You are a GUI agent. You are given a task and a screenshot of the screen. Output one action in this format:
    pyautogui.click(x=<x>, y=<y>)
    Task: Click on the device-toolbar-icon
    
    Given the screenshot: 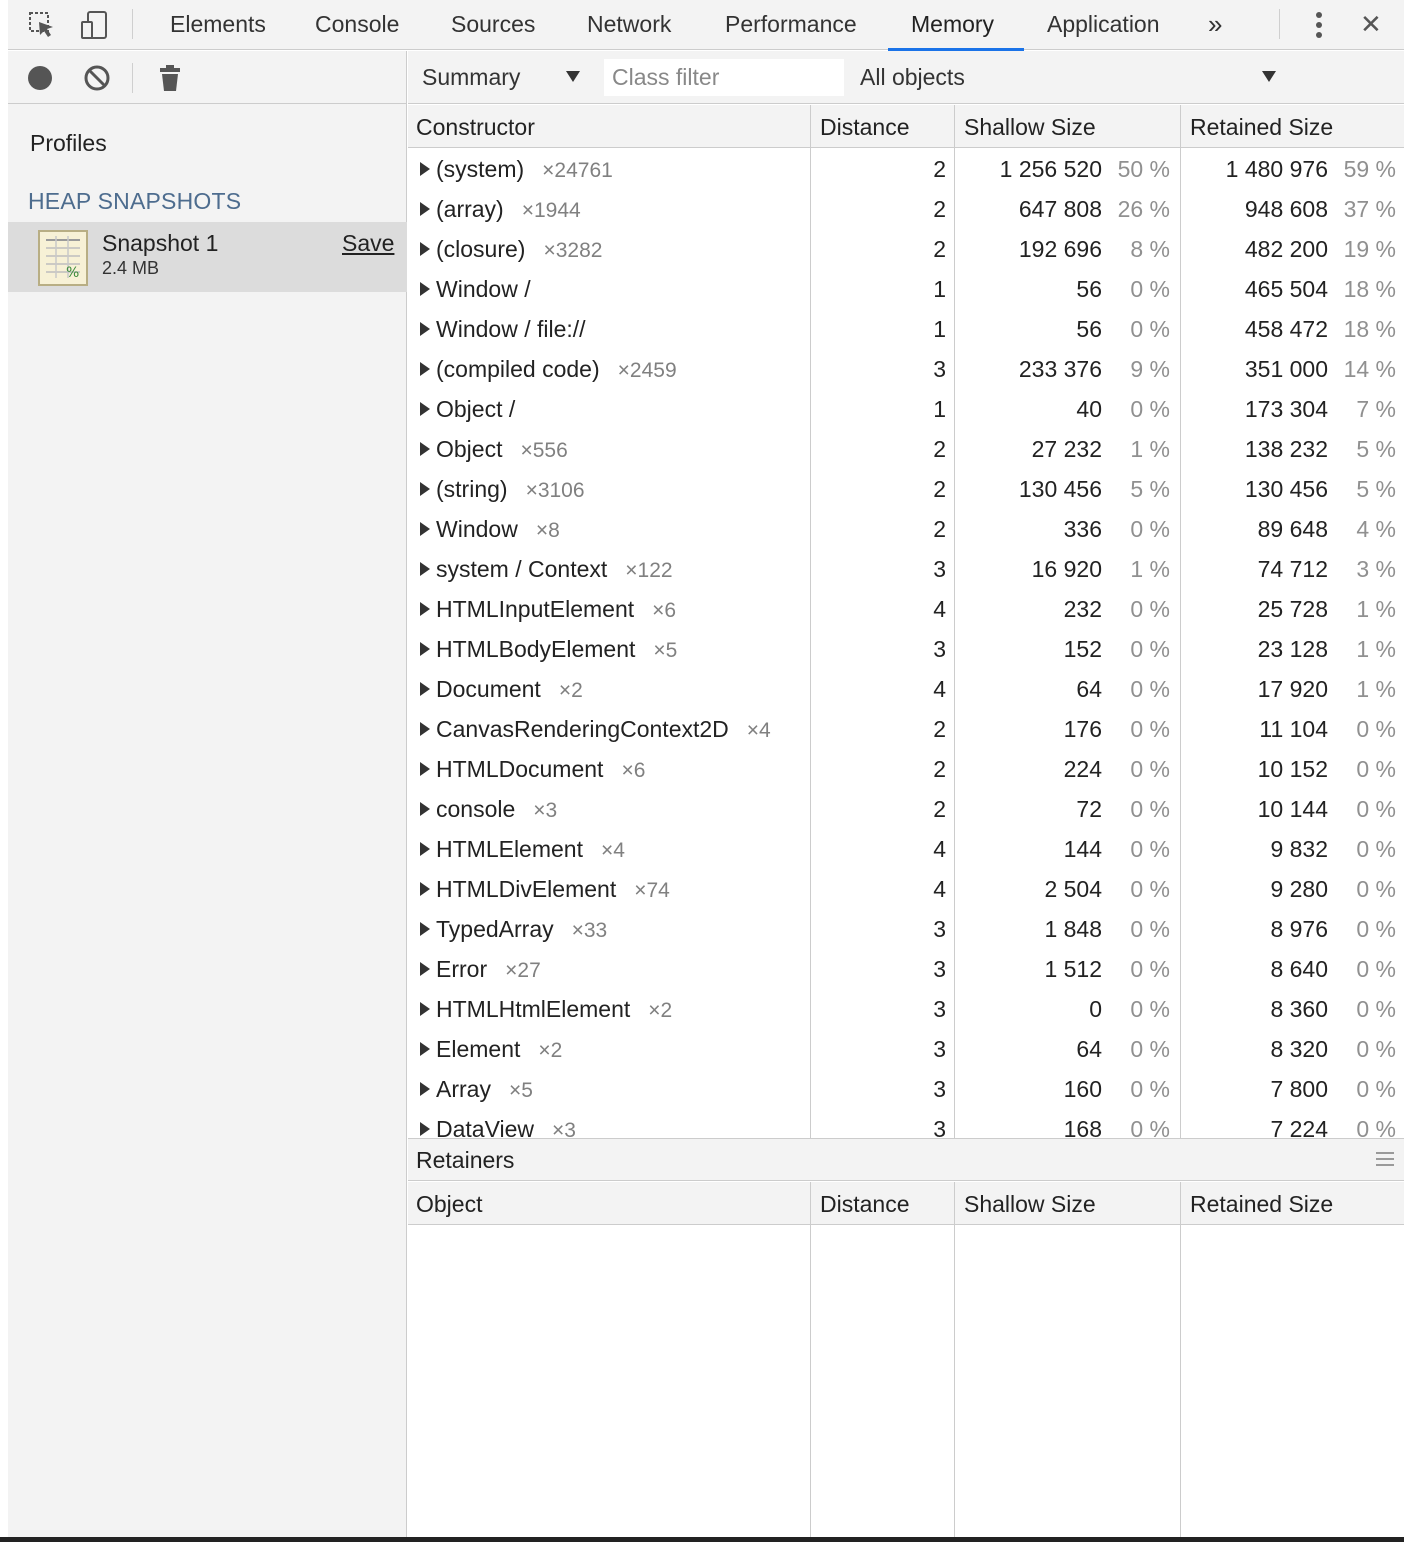 What is the action you would take?
    pyautogui.click(x=94, y=25)
    